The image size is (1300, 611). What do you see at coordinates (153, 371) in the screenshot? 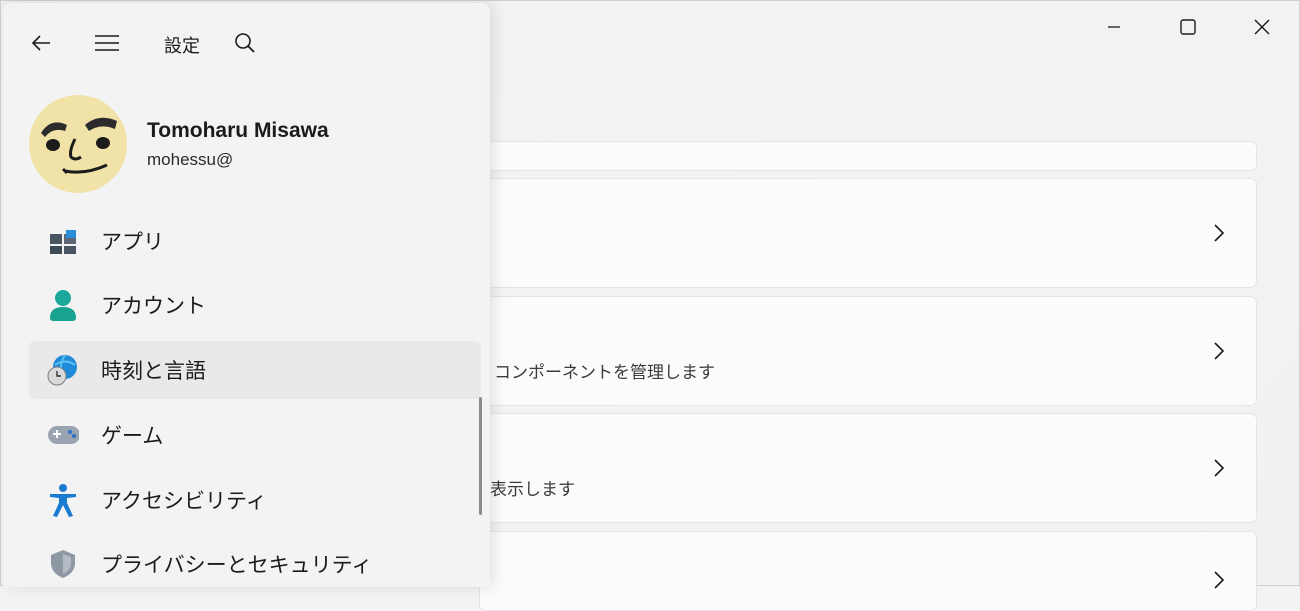
I see `sidebar-item-label: 時刻と言語` at bounding box center [153, 371].